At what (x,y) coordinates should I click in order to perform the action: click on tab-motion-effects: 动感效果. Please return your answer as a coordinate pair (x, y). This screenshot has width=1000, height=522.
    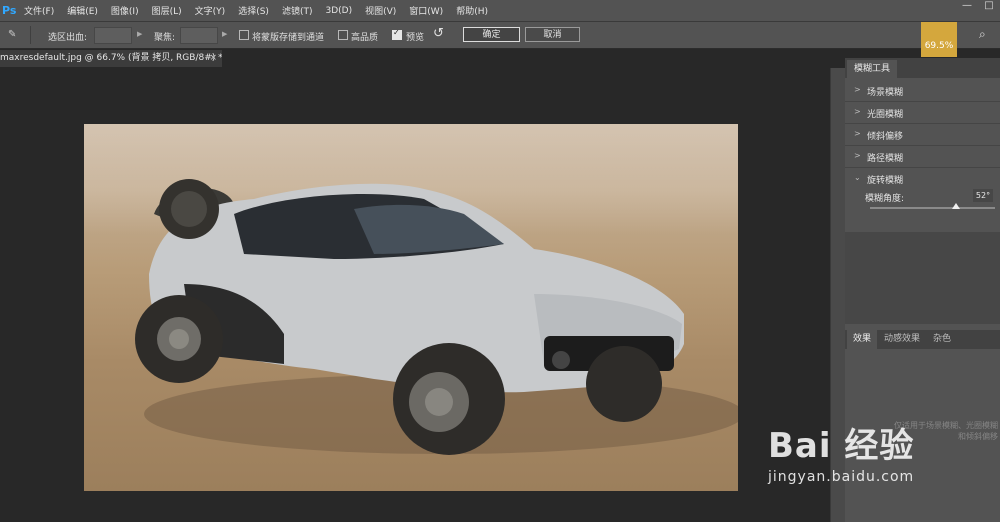
    Looking at the image, I should click on (902, 339).